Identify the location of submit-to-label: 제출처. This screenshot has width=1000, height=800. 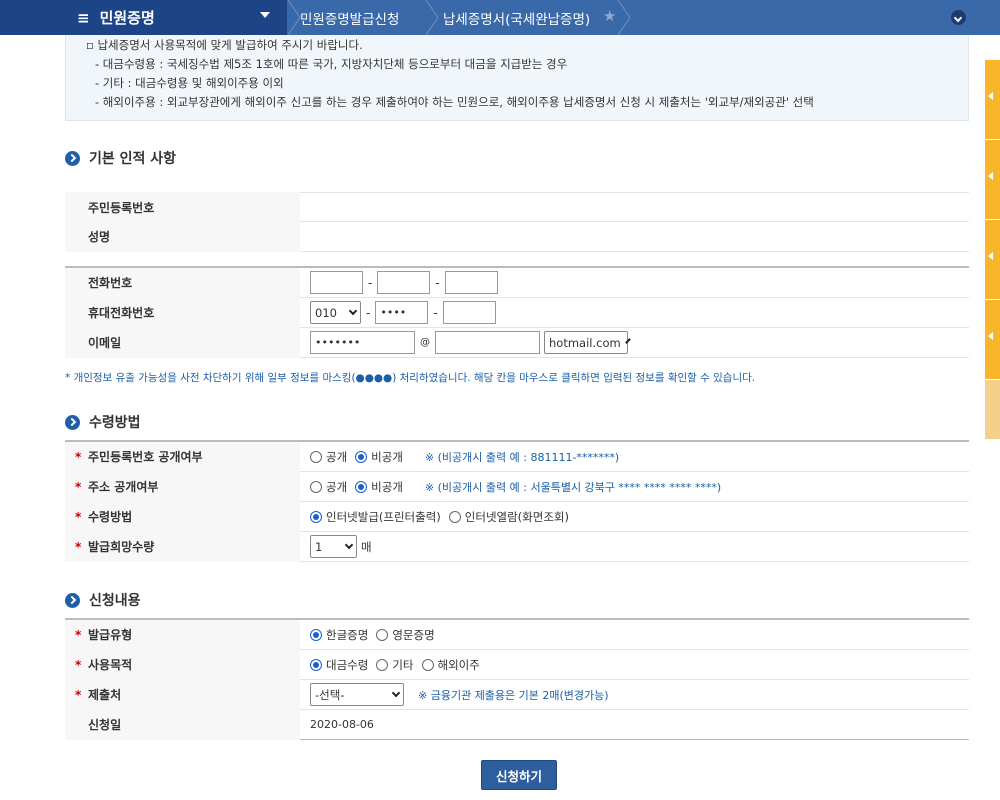
(105, 695).